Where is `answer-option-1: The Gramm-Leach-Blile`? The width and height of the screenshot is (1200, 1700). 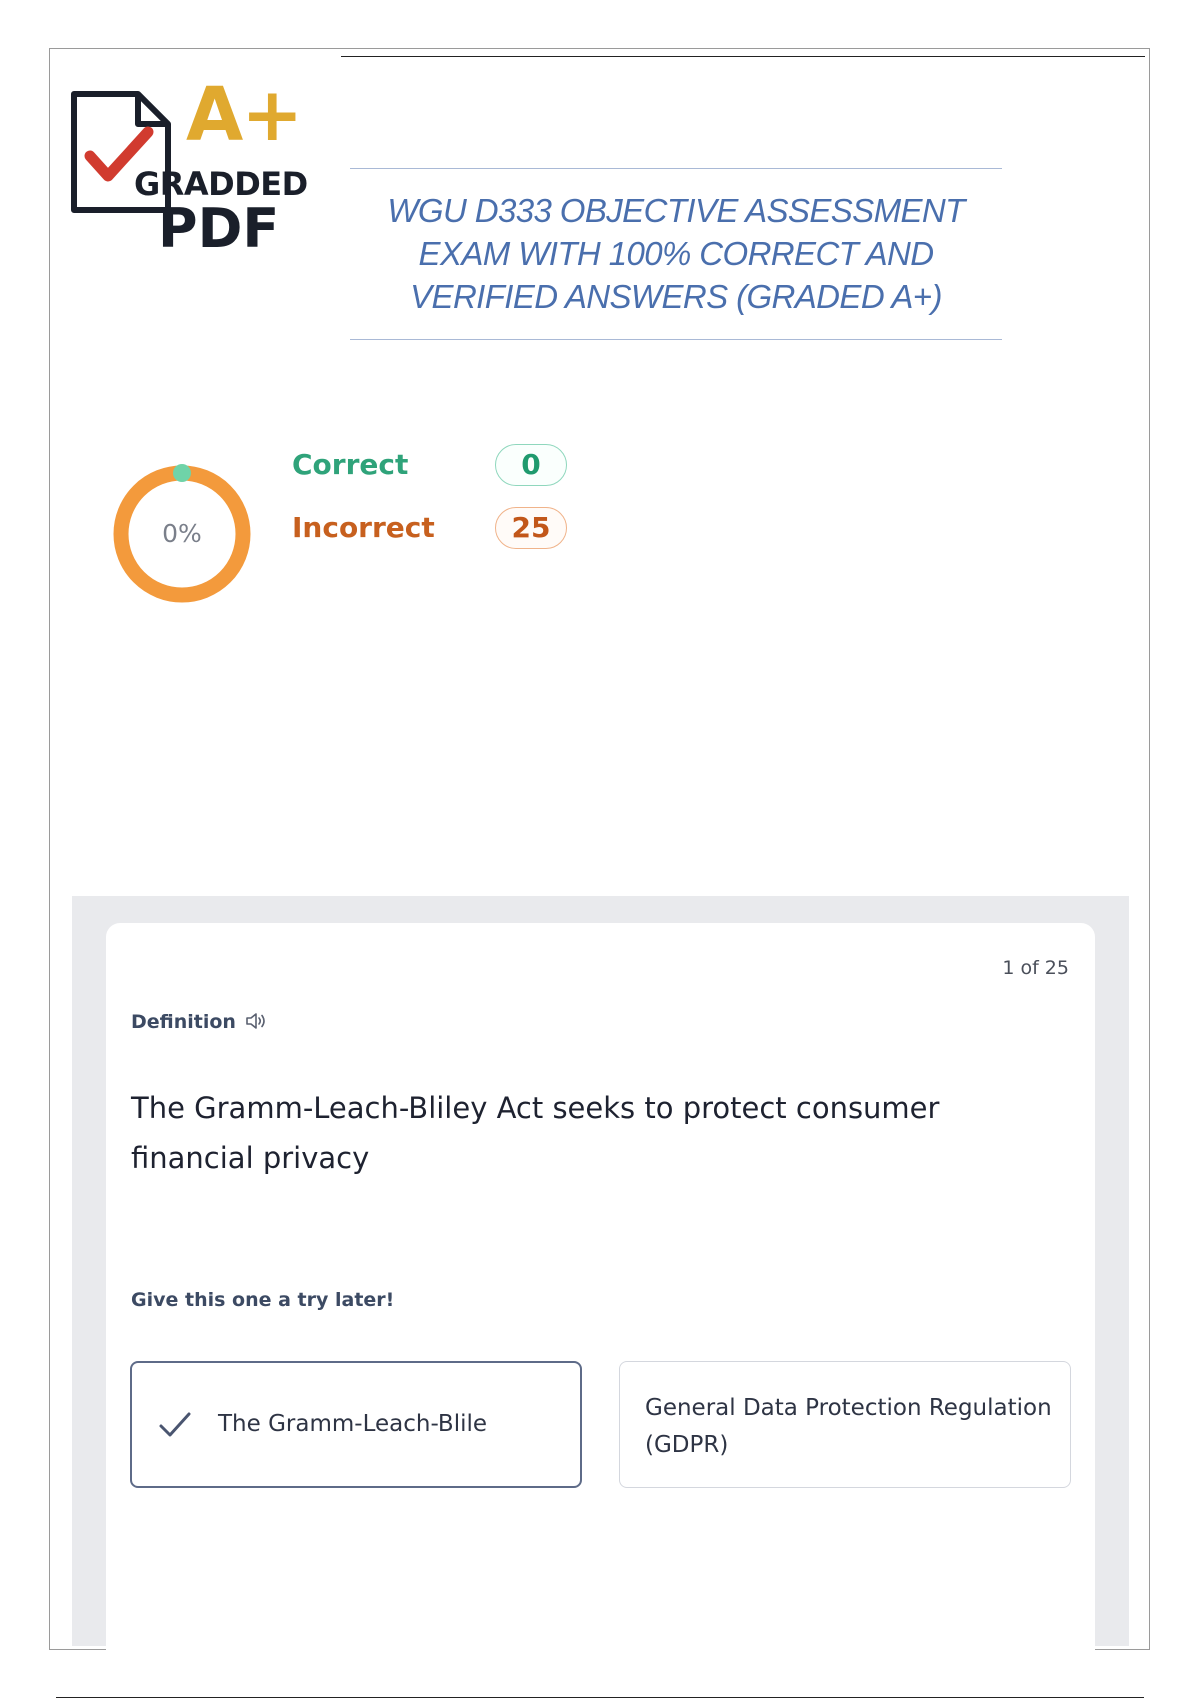 answer-option-1: The Gramm-Leach-Blile is located at coordinates (356, 1424).